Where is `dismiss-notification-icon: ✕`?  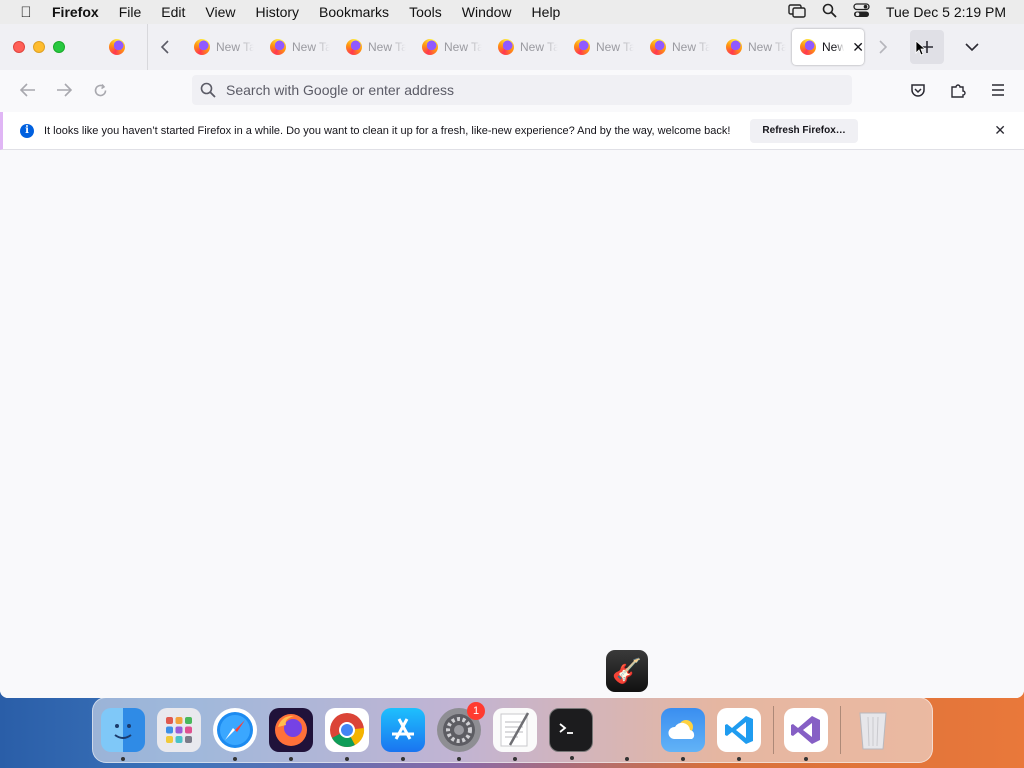
dismiss-notification-icon: ✕ is located at coordinates (1000, 130).